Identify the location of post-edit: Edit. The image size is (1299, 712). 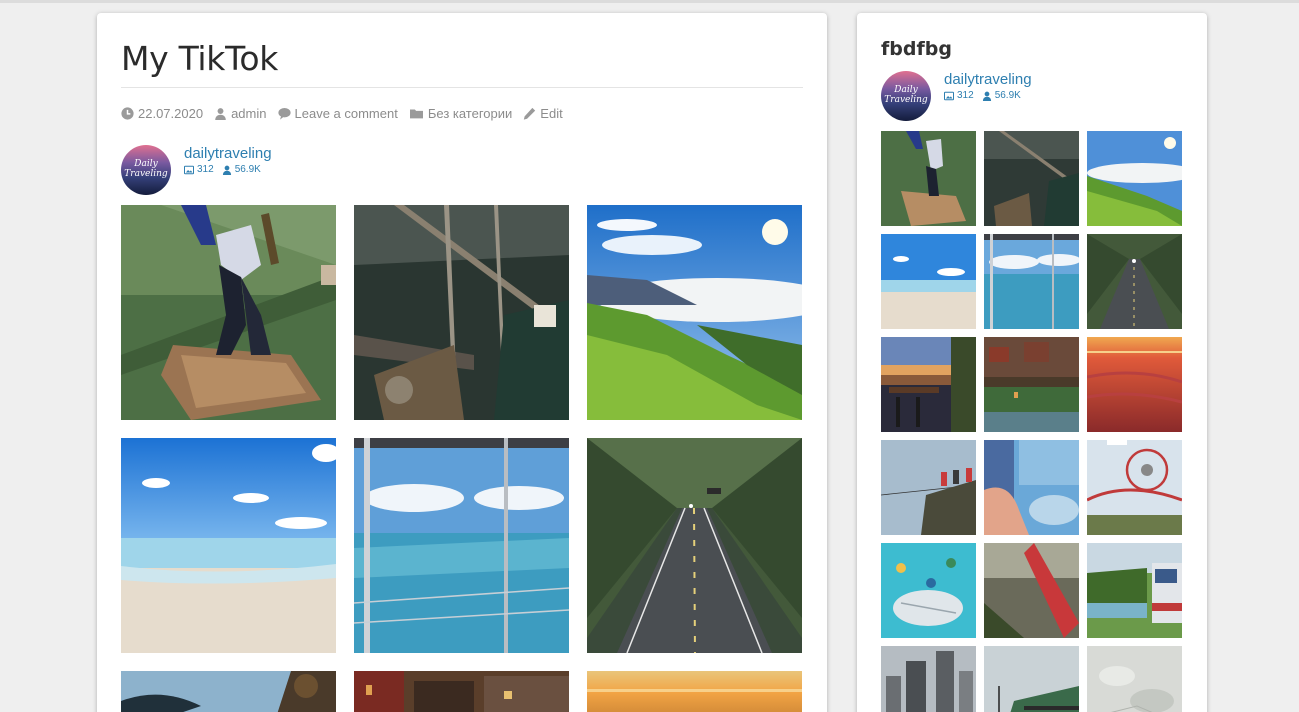
(543, 113).